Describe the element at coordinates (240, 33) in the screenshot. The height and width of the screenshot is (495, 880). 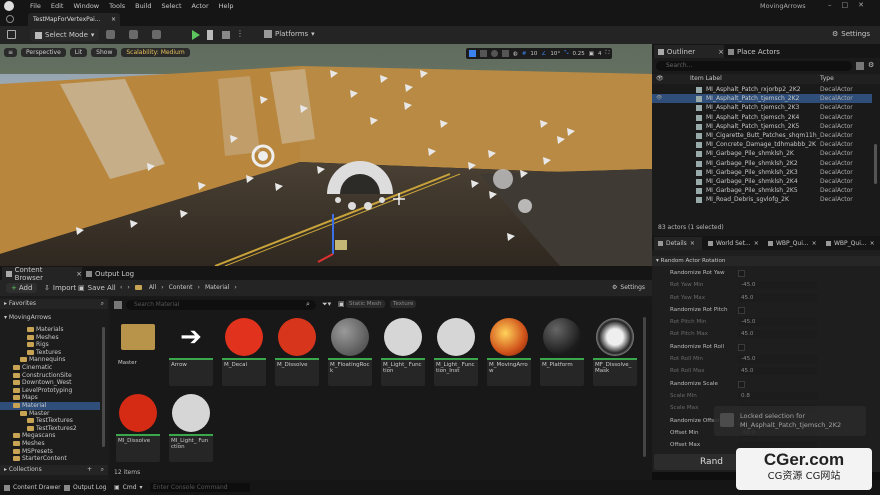
I see `more-icon: ⋮` at that location.